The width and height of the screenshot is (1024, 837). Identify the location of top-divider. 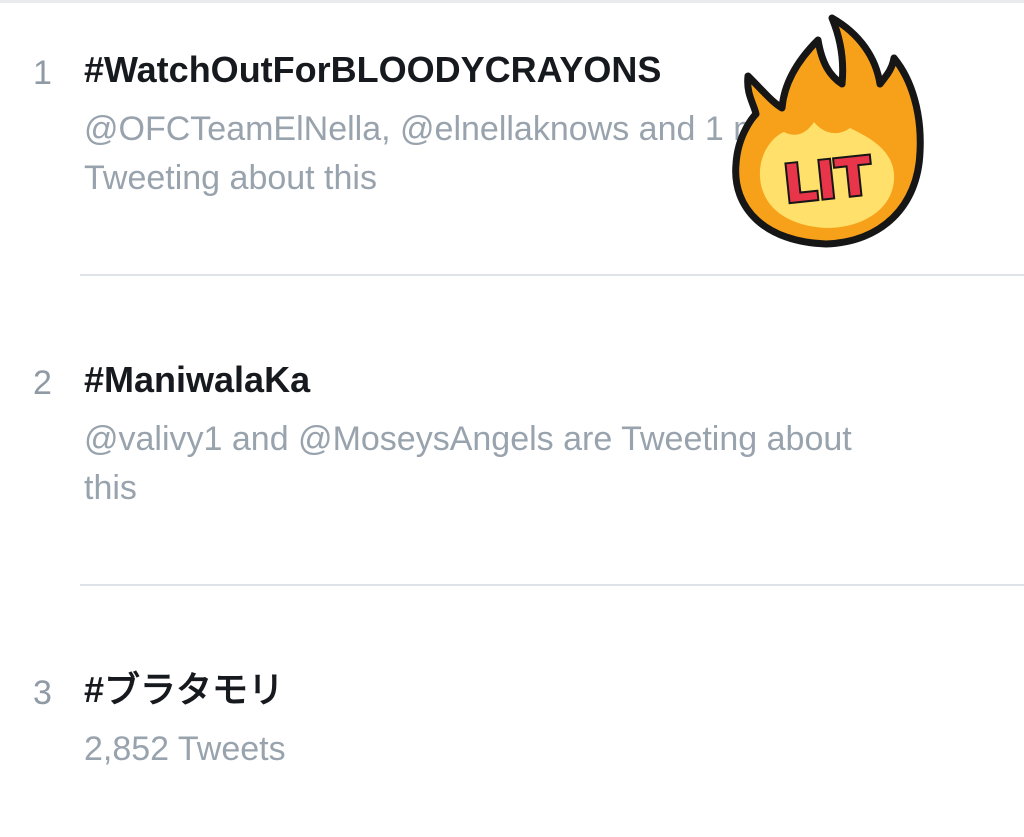
(512, 1).